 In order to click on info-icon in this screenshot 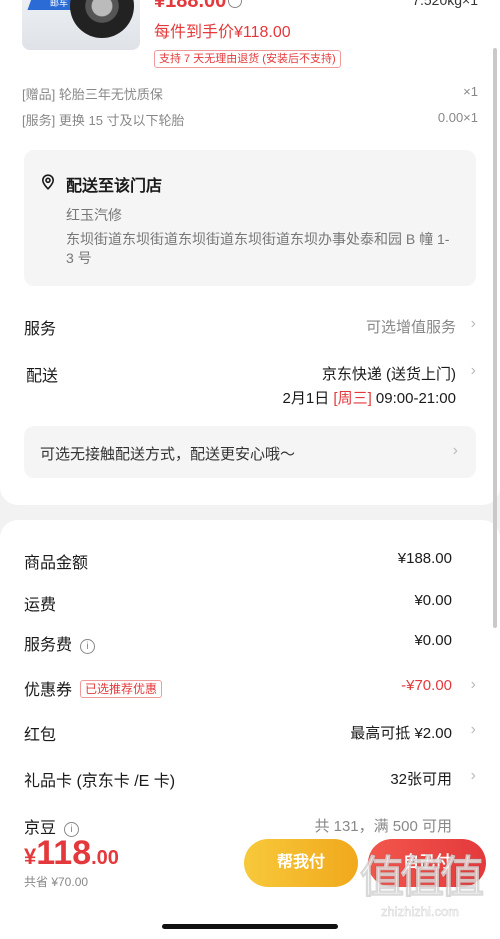, I will do `click(235, 4)`.